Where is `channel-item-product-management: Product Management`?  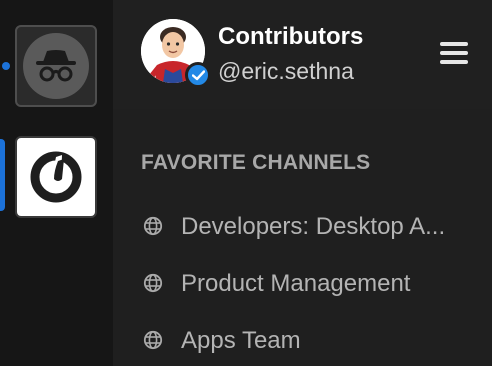
channel-item-product-management: Product Management is located at coordinates (302, 283).